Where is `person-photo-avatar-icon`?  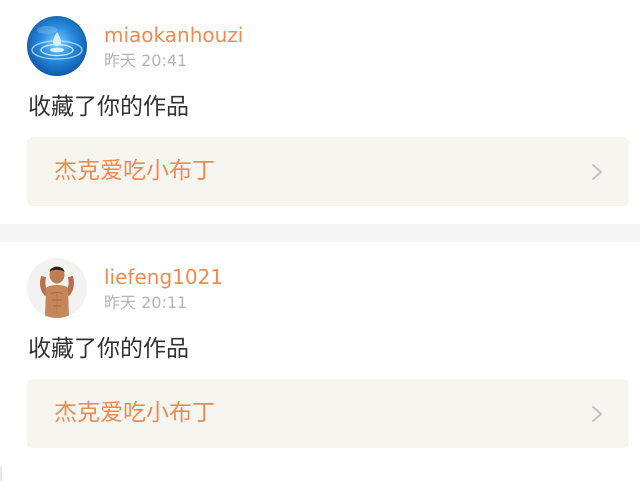 person-photo-avatar-icon is located at coordinates (57, 288).